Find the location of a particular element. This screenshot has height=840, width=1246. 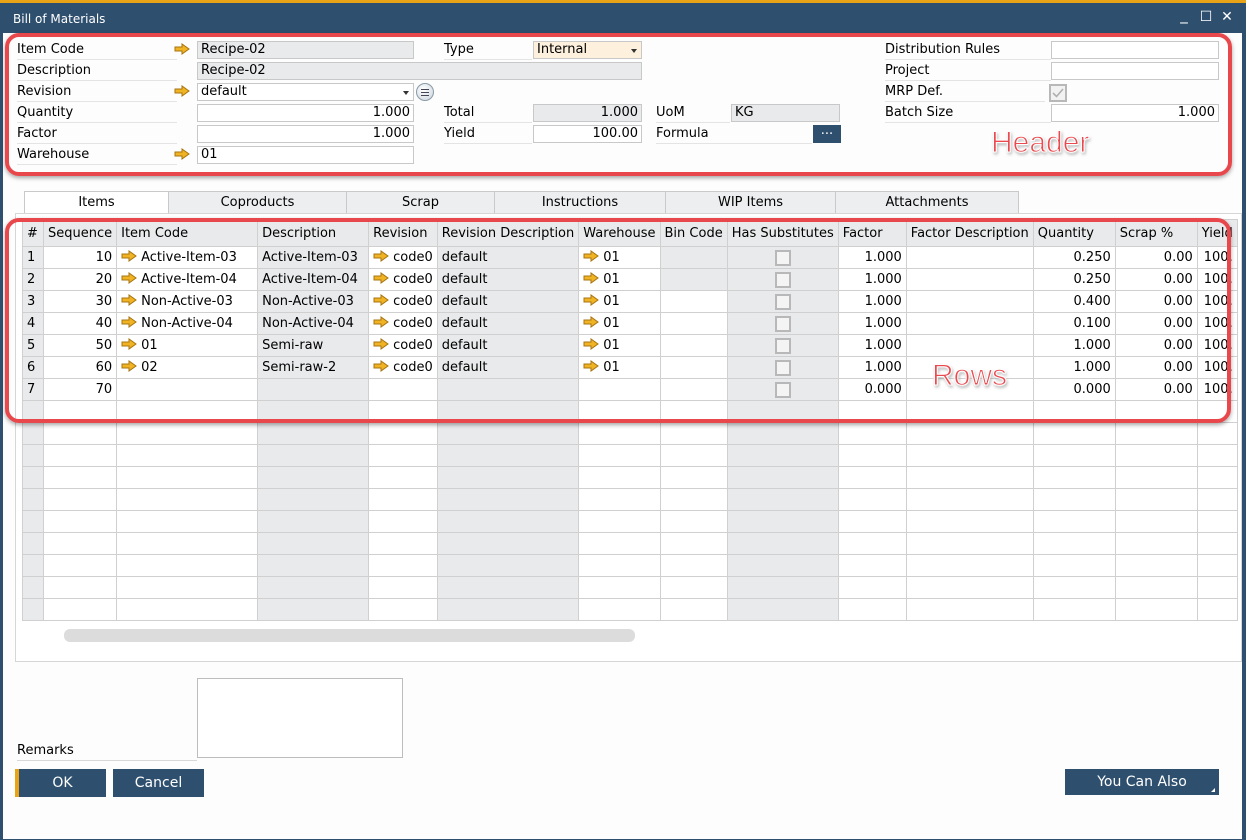

cancel-button: Cancel is located at coordinates (158, 783).